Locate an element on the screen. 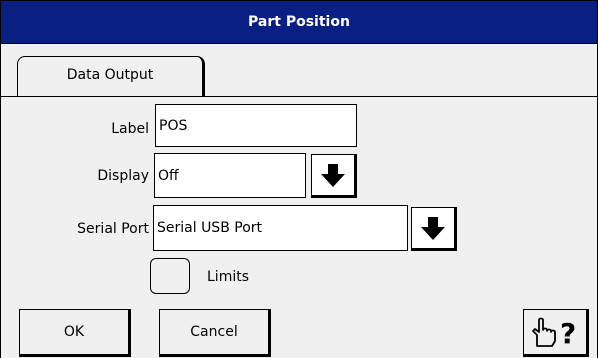  tab-data-output: Data Output is located at coordinates (111, 76).